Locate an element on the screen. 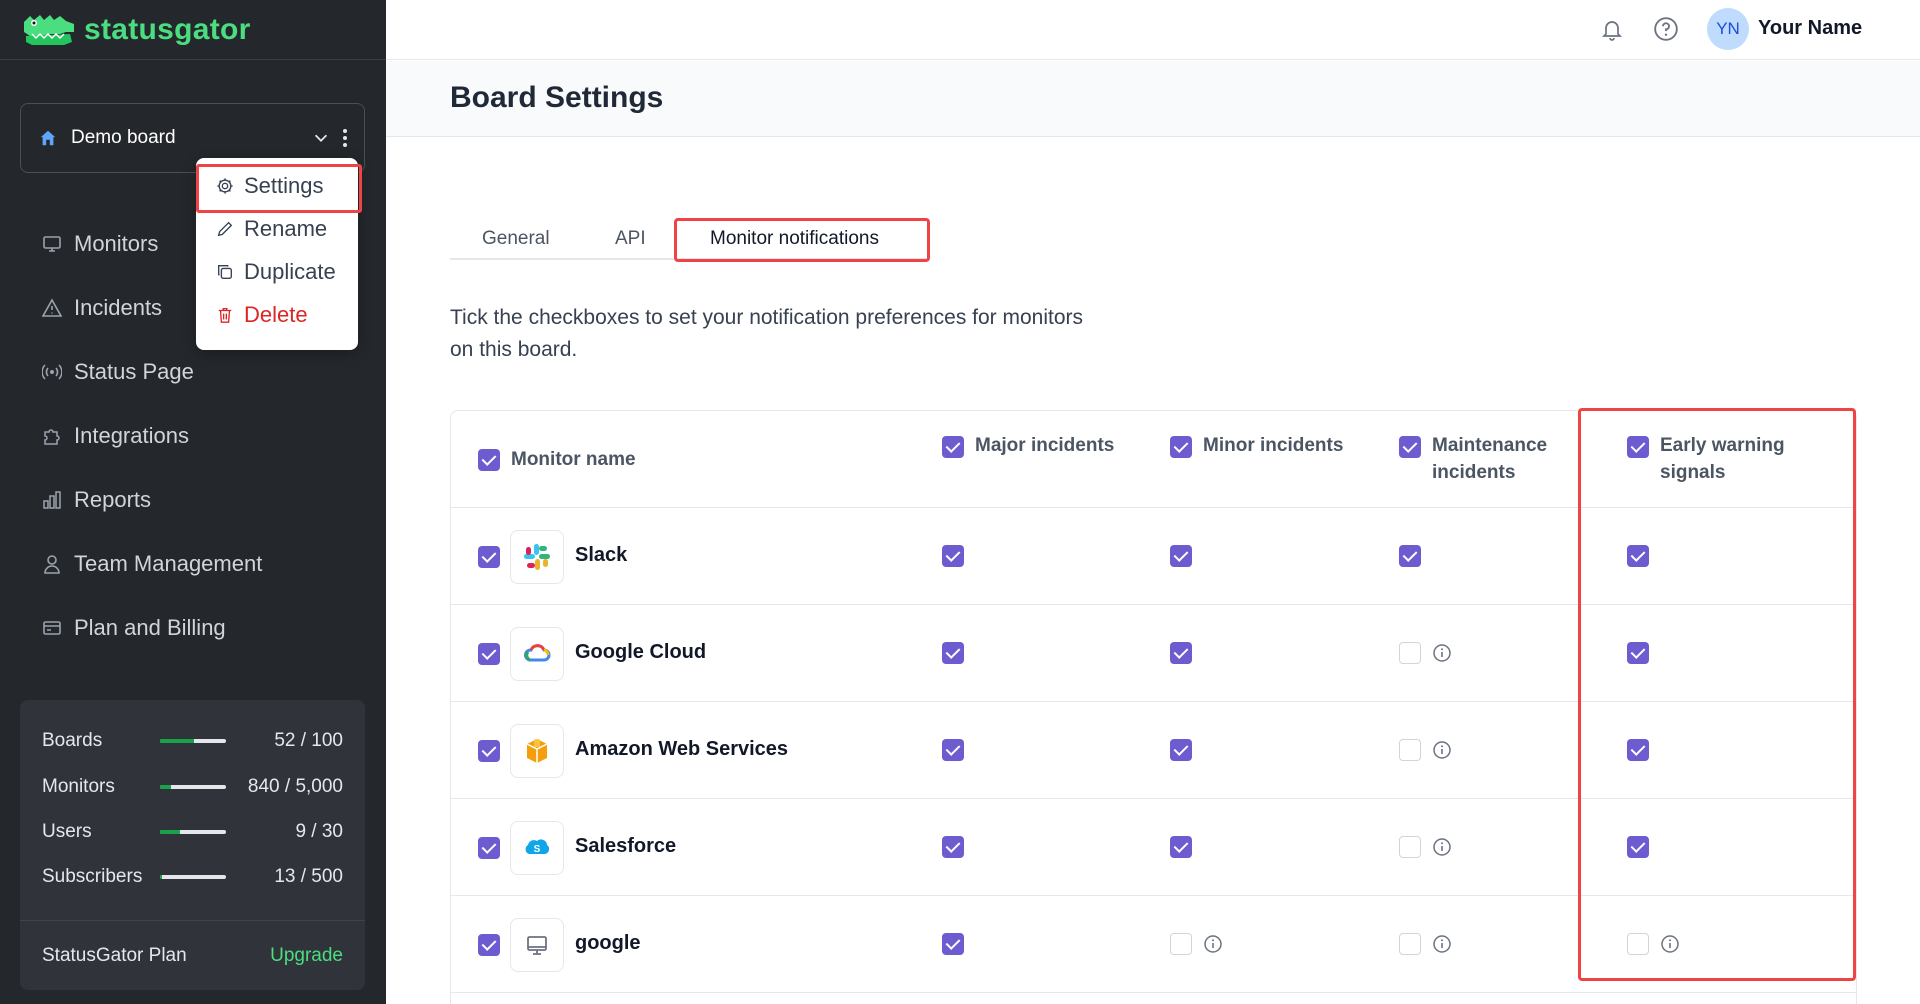 This screenshot has height=1004, width=1920. sidebar-item-label: Integrations is located at coordinates (131, 435).